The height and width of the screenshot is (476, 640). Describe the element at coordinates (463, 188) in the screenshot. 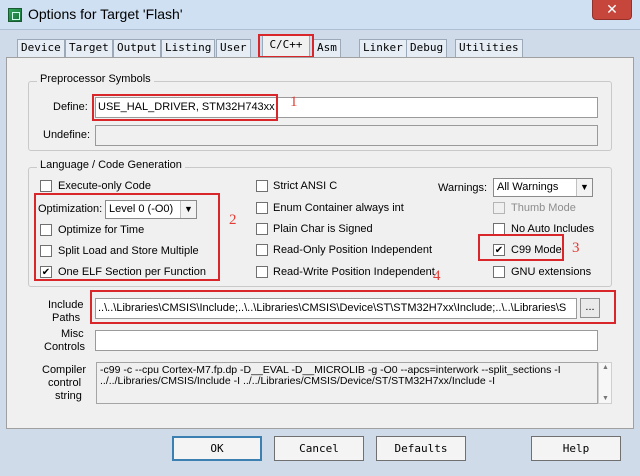

I see `warnings-label: Warnings:` at that location.